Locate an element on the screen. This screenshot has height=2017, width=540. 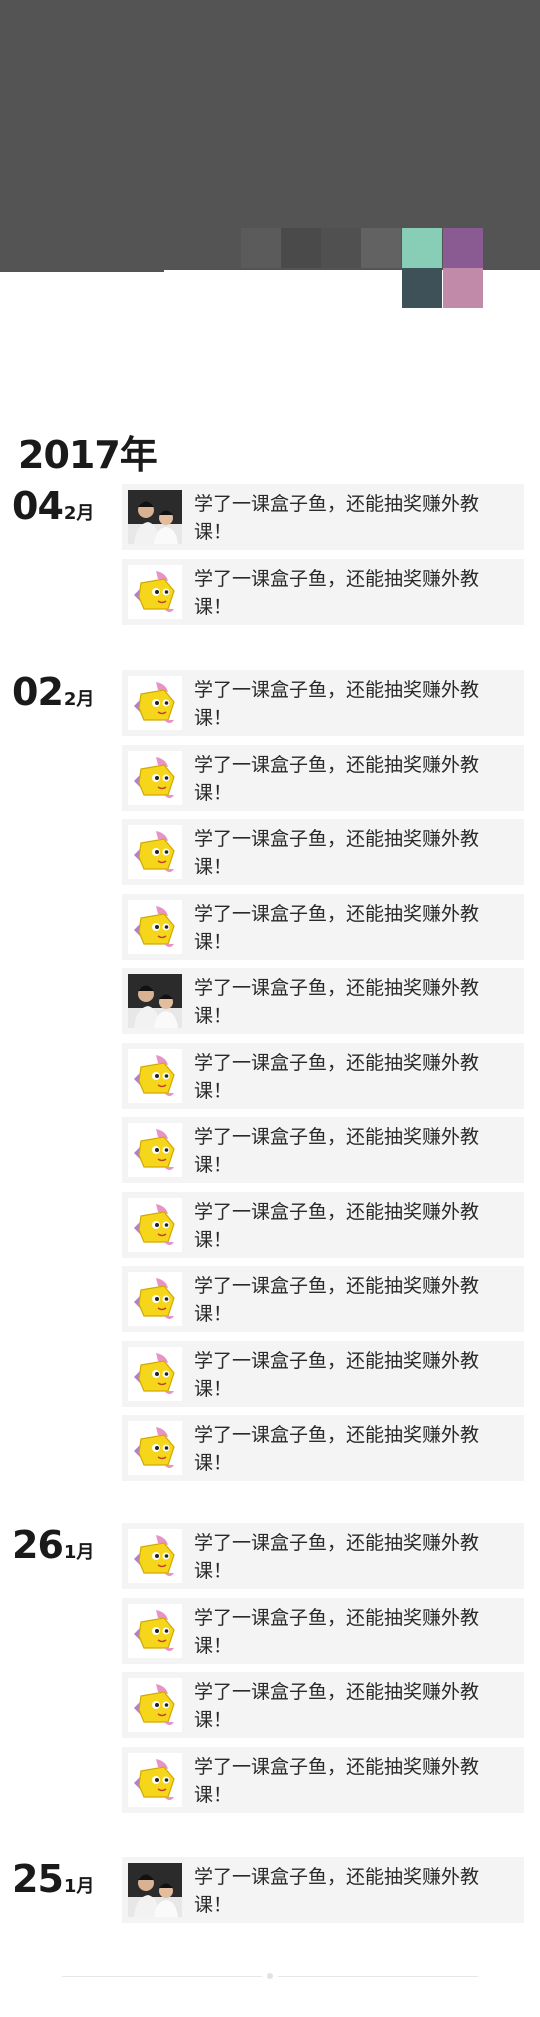
date-label: 251月 is located at coordinates (53, 1879).